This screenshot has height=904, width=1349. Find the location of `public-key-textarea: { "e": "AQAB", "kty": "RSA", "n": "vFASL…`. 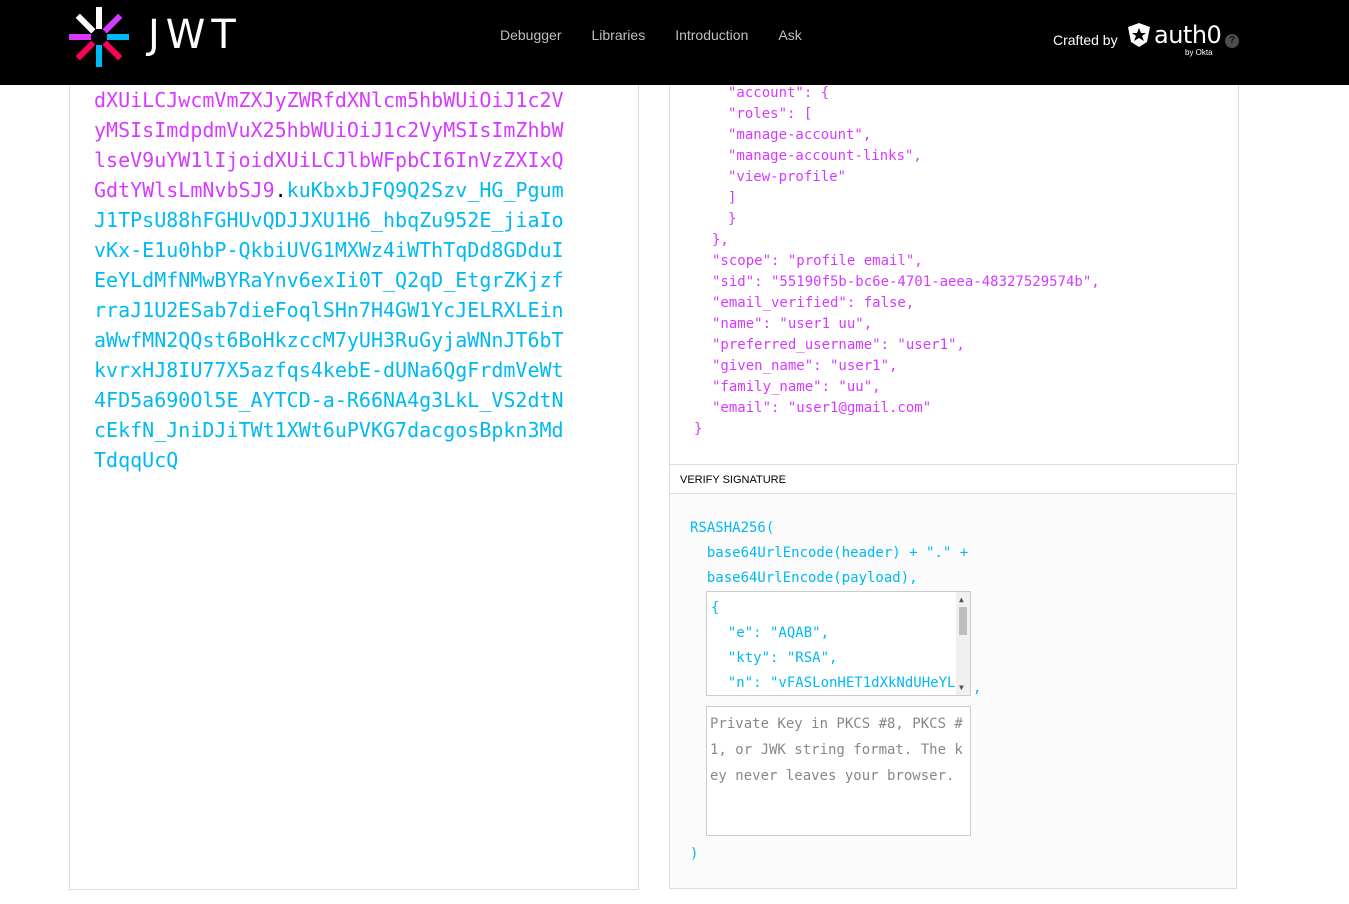

public-key-textarea: { "e": "AQAB", "kty": "RSA", "n": "vFASL… is located at coordinates (838, 643).